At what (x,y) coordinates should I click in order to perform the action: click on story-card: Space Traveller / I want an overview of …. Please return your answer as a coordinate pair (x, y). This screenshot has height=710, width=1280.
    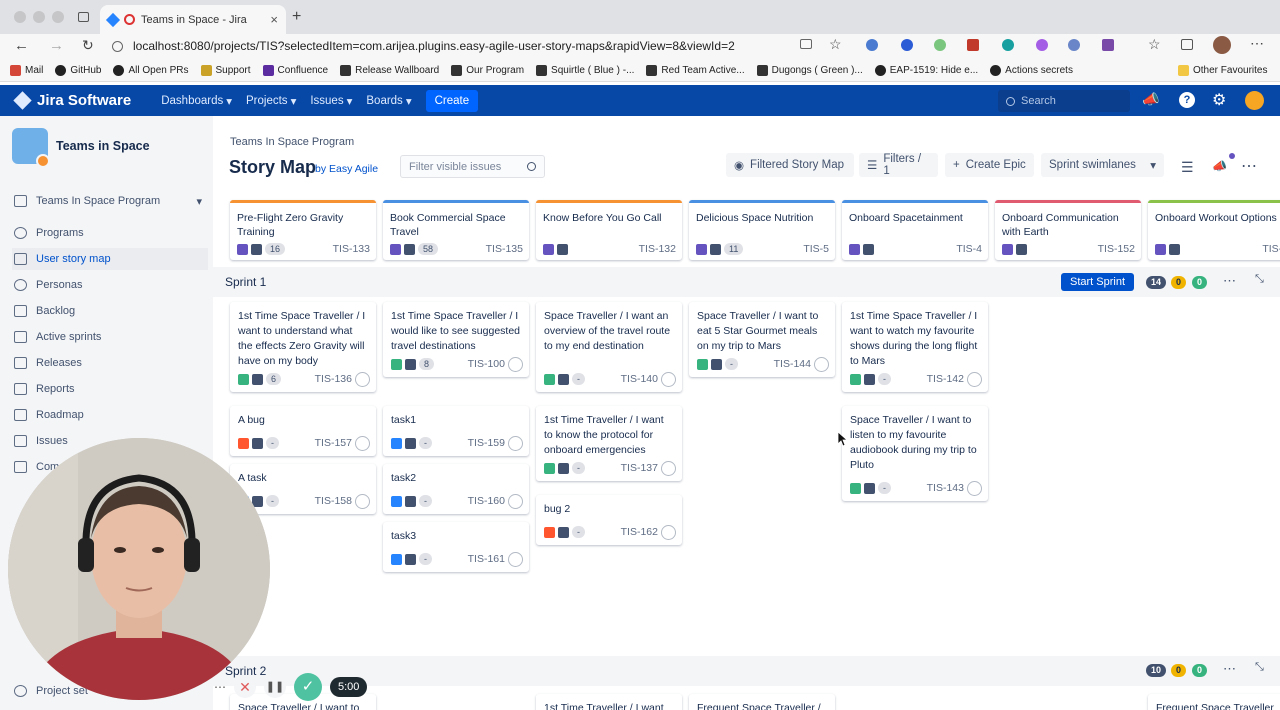
    Looking at the image, I should click on (609, 347).